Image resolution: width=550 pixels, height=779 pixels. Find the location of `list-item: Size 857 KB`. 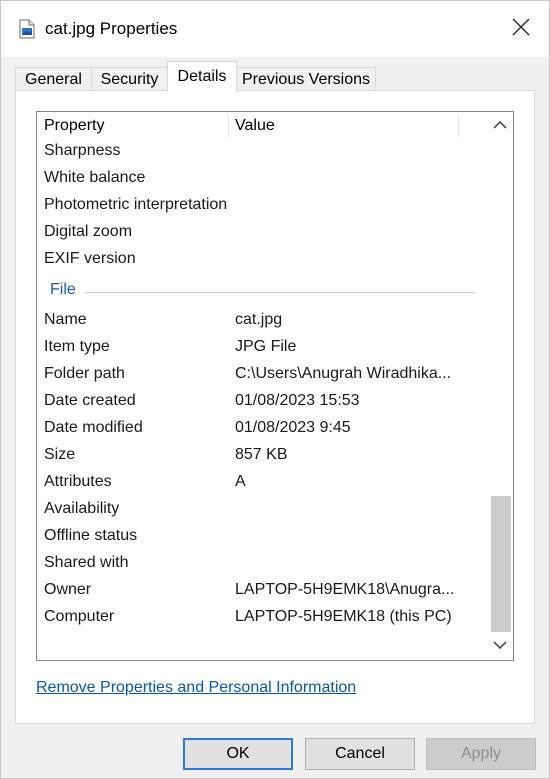

list-item: Size 857 KB is located at coordinates (260, 454).